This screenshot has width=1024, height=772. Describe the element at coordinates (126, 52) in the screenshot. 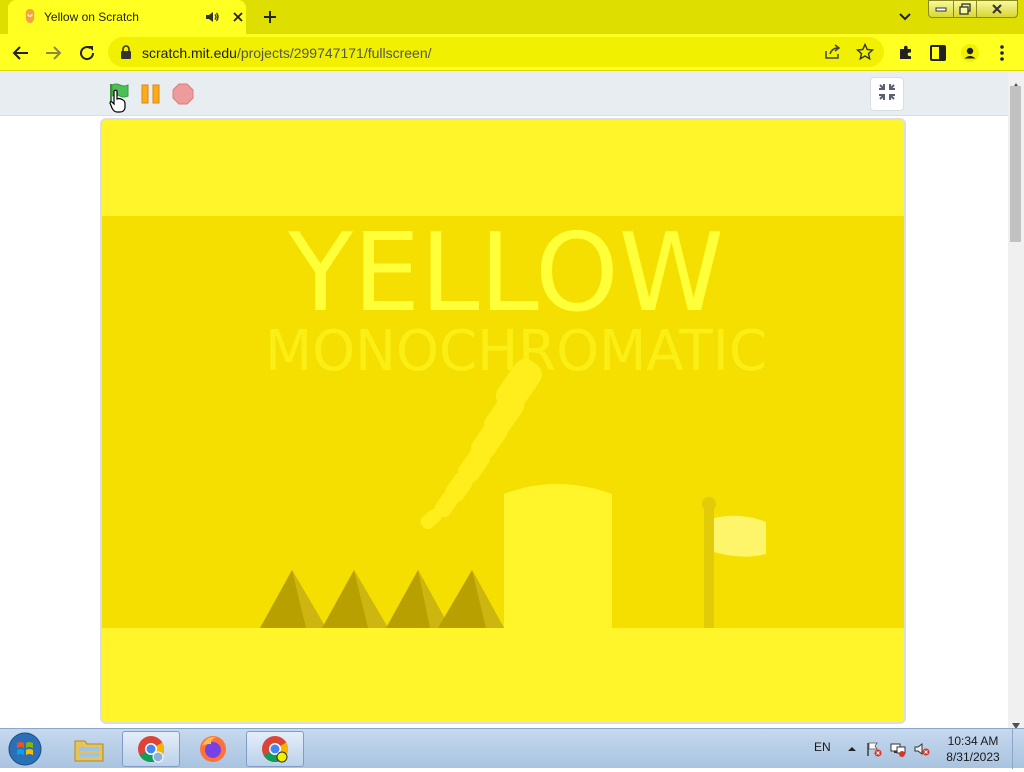

I see `lock-icon` at that location.